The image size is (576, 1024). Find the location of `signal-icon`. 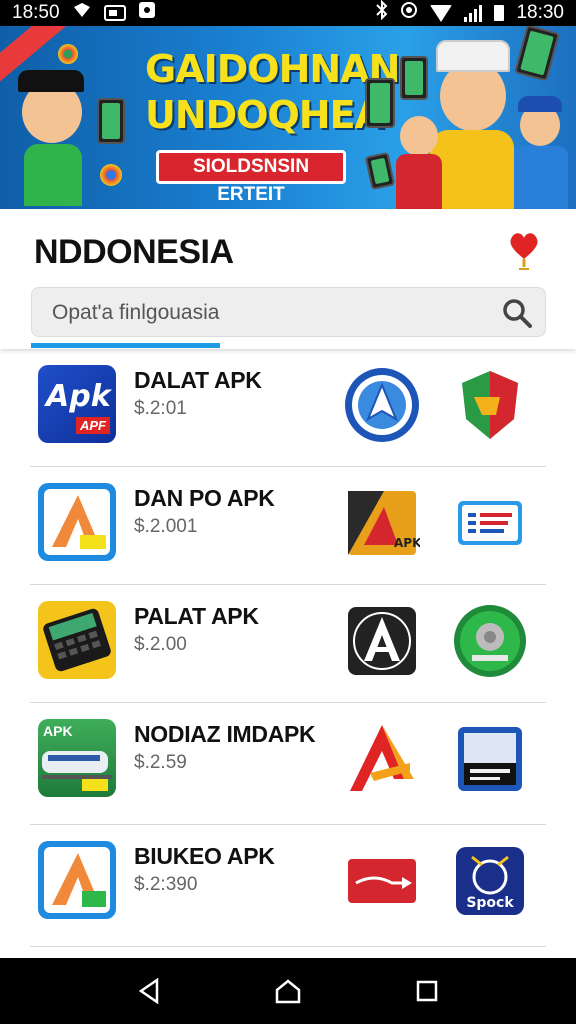

signal-icon is located at coordinates (473, 13).